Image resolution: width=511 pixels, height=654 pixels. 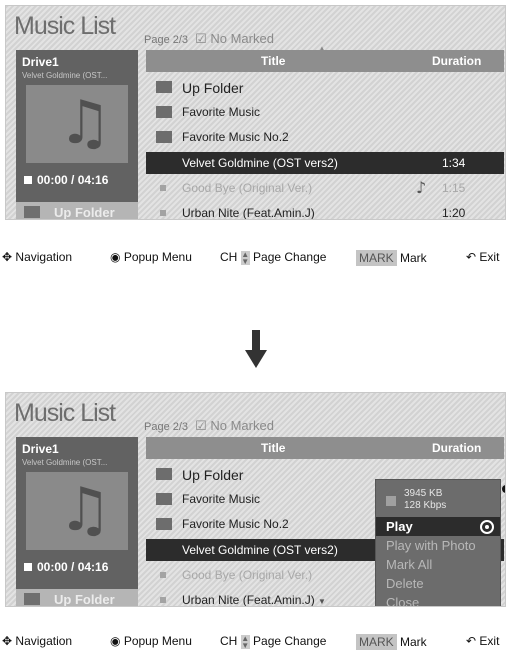 I want to click on menu-item-label: Play with Photo, so click(x=431, y=545).